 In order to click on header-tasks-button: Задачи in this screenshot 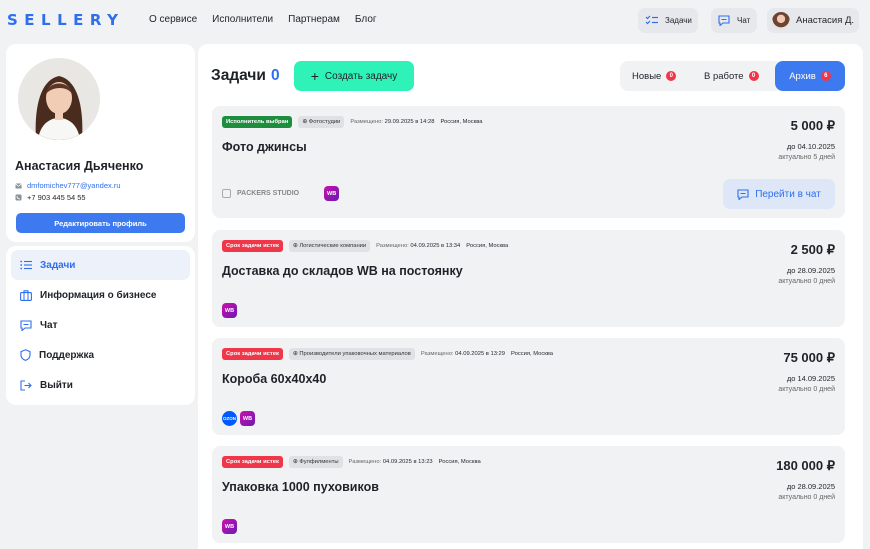, I will do `click(668, 20)`.